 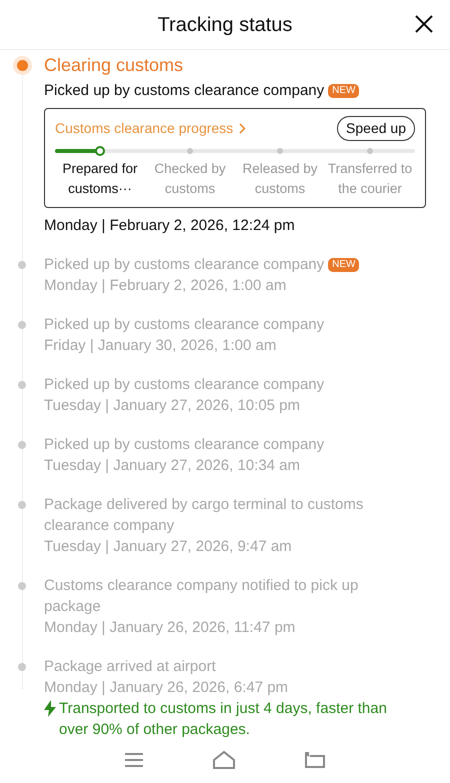 I want to click on event-text: Package delivered by cargo terminal to customs clearance company, so click(x=204, y=515).